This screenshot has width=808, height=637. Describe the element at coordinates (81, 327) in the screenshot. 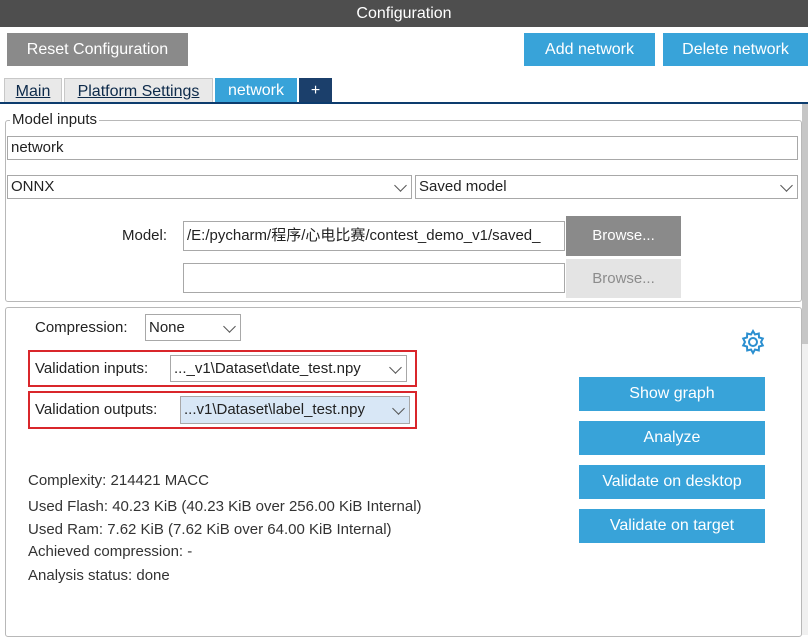

I see `compression-label: Compression:` at that location.